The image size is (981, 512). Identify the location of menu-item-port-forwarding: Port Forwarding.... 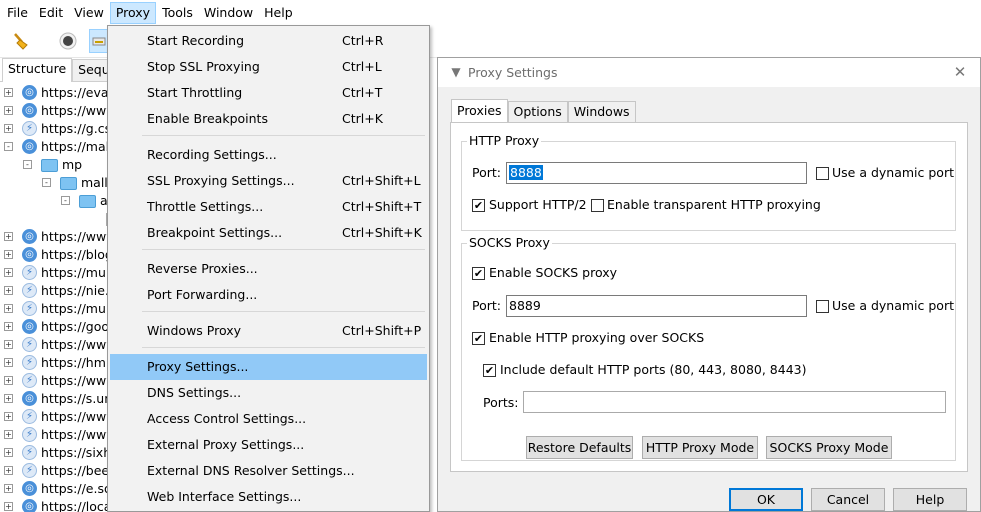
(268, 295).